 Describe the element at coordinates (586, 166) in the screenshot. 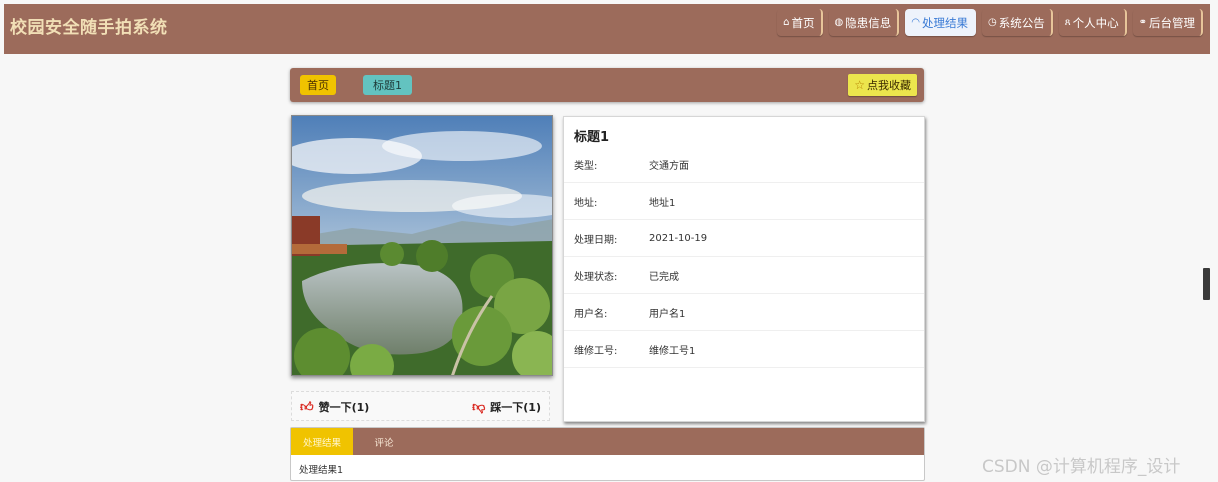

I see `detail-row-label: 类型:` at that location.